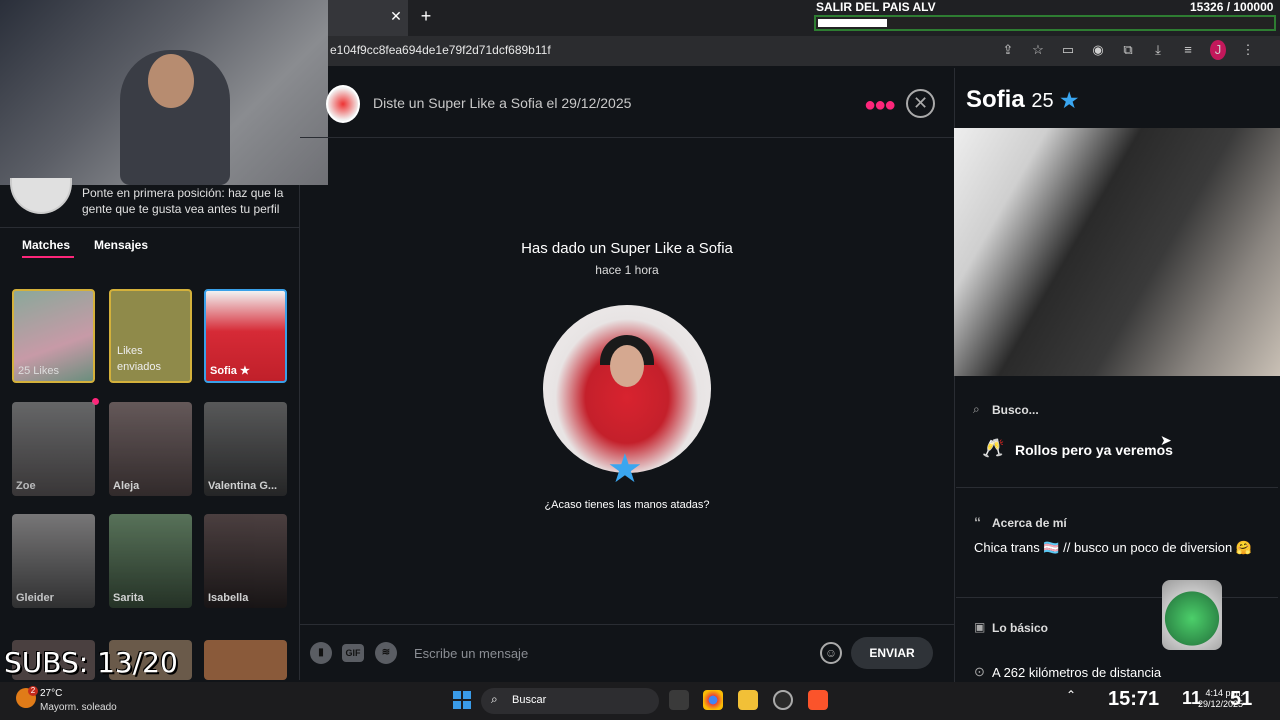 The image size is (1280, 720). I want to click on match-card-sofia: Sofia ★, so click(245, 336).